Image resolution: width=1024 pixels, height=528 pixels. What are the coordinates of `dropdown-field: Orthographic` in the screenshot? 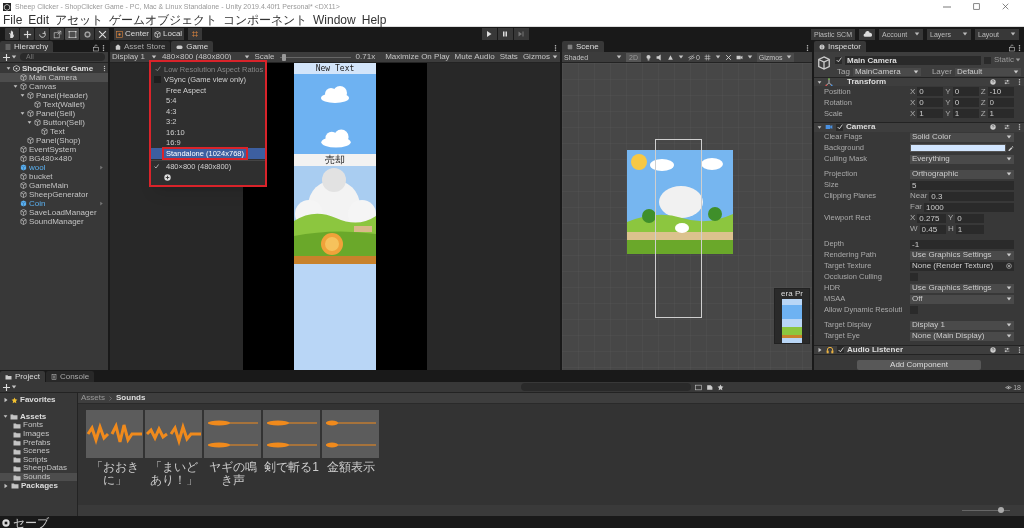 It's located at (962, 174).